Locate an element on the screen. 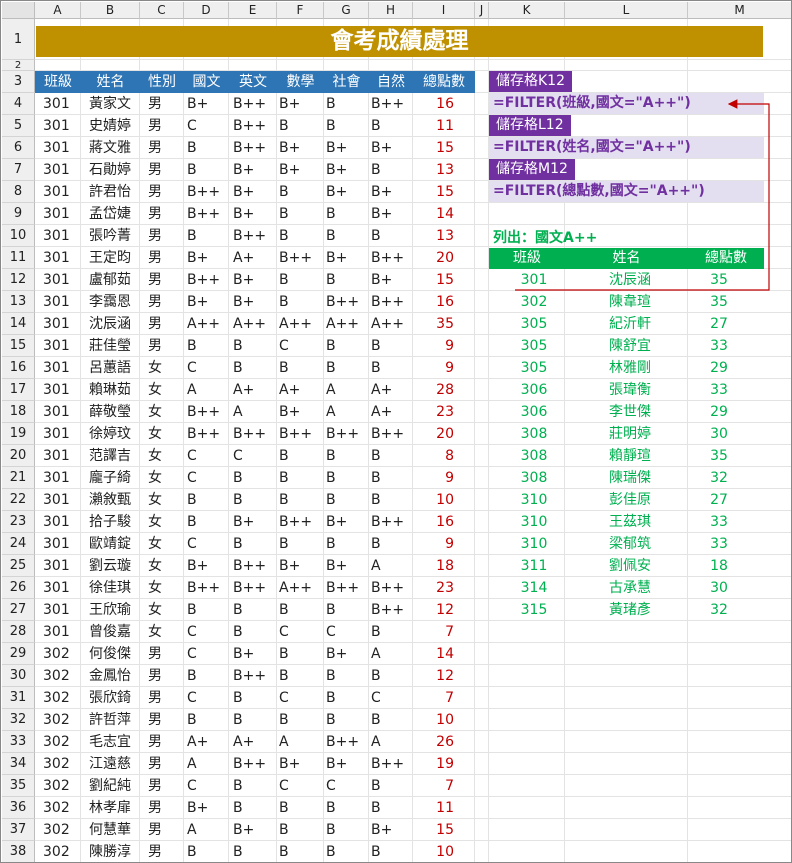 This screenshot has height=863, width=792. result-cell: 林雅剛 is located at coordinates (630, 368).